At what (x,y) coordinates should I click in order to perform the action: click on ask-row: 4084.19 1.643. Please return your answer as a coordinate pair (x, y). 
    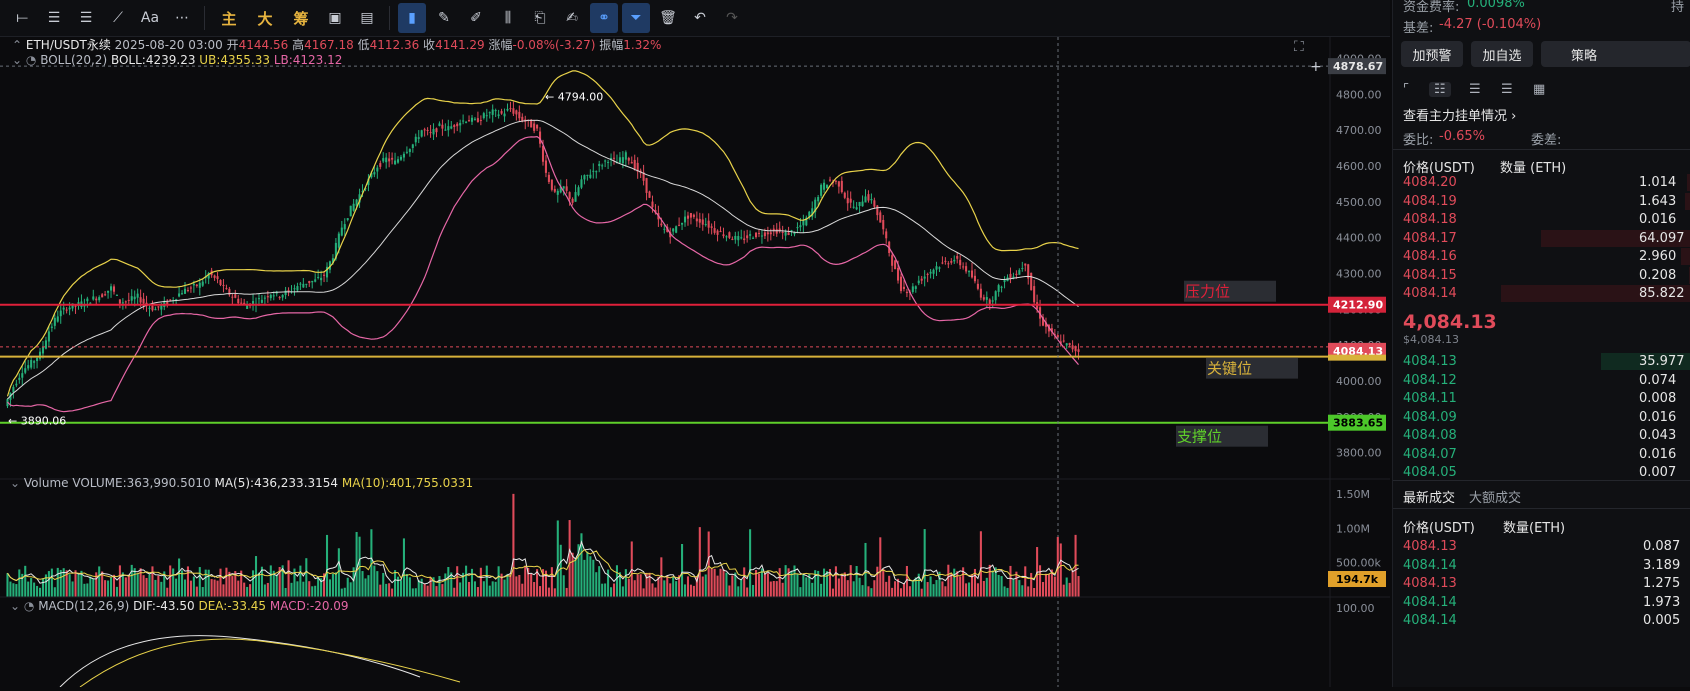
    Looking at the image, I should click on (1541, 201).